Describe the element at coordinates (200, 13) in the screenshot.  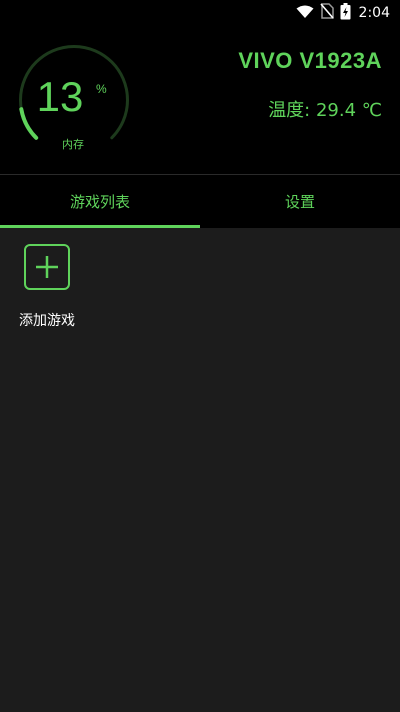
I see `status-bar: 2:04` at that location.